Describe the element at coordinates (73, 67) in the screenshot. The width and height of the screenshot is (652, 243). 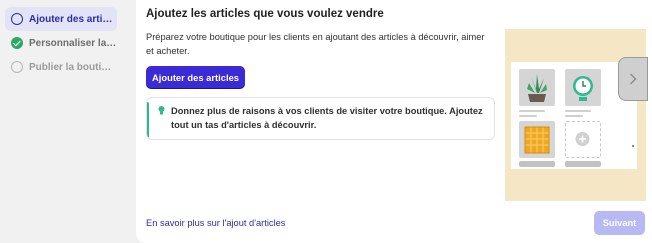
I see `step-label: Publier la boutique` at that location.